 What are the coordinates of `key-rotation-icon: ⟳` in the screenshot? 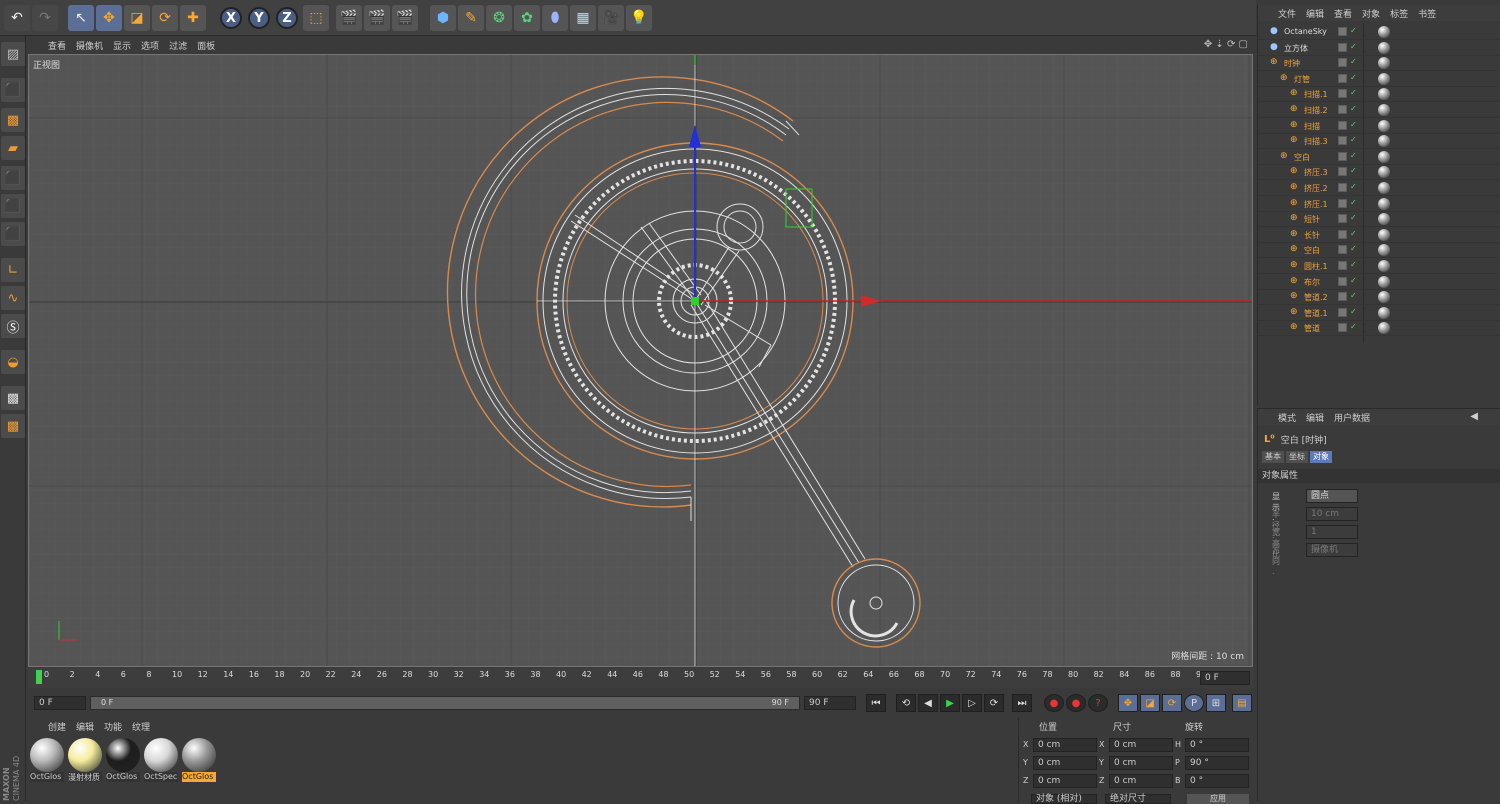 It's located at (1172, 703).